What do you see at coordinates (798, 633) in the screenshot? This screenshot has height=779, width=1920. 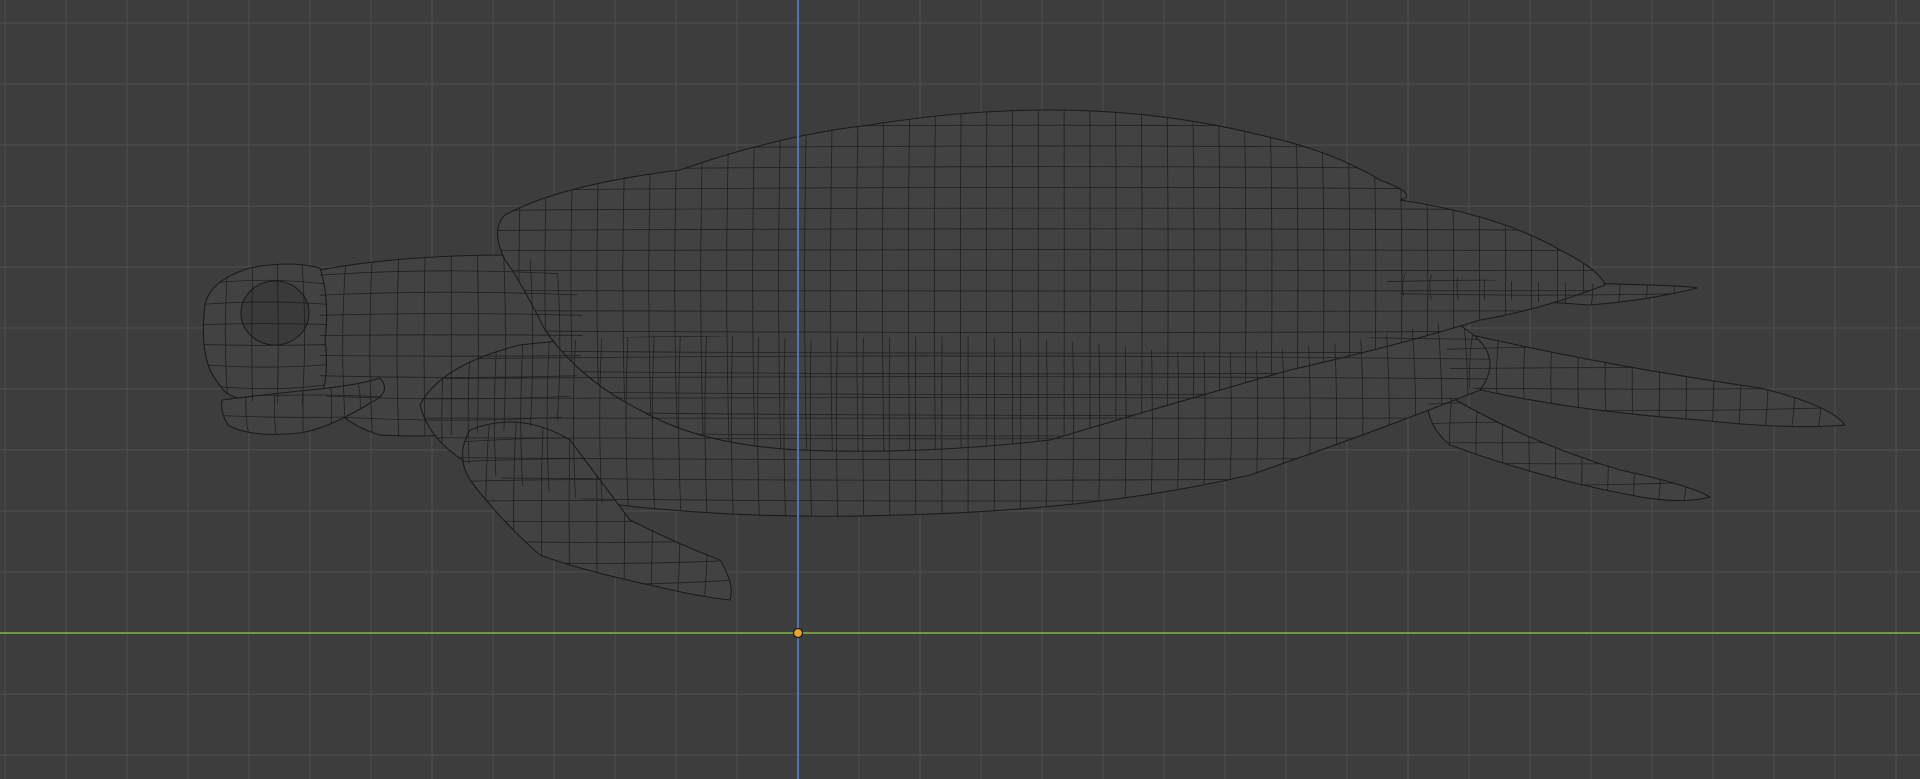 I see `origin-point-icon` at bounding box center [798, 633].